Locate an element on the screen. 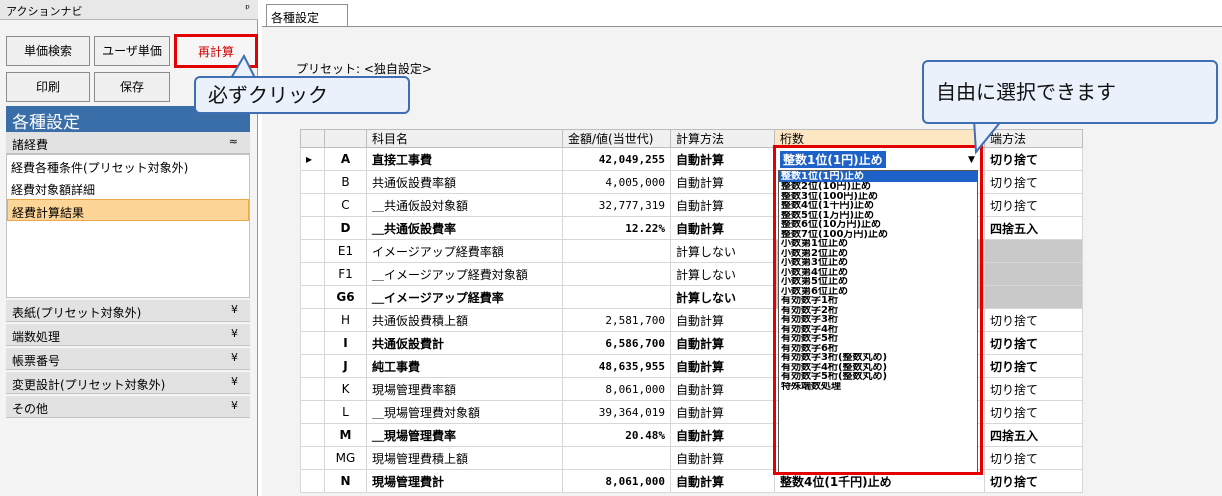  row-name: ＿共通仮設対象額 is located at coordinates (464, 205).